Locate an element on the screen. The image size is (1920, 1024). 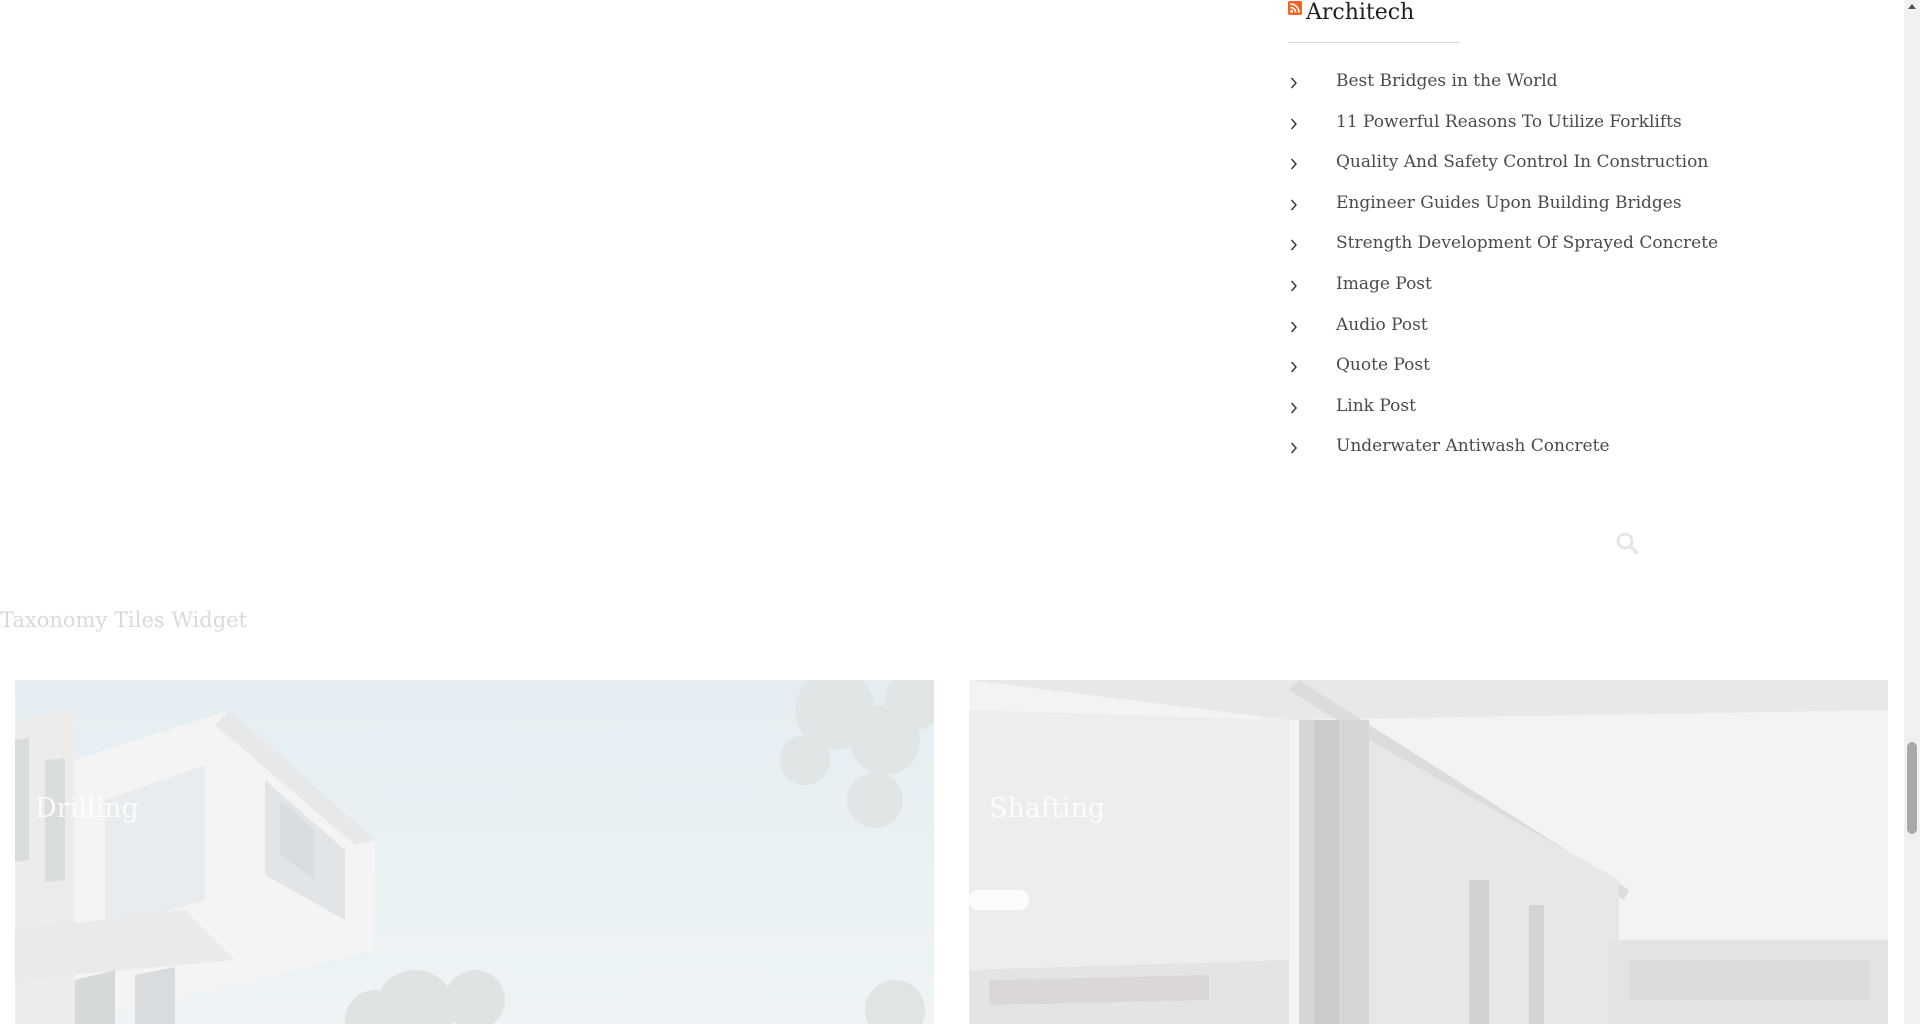
list-item: Quote Post is located at coordinates (1518, 367).